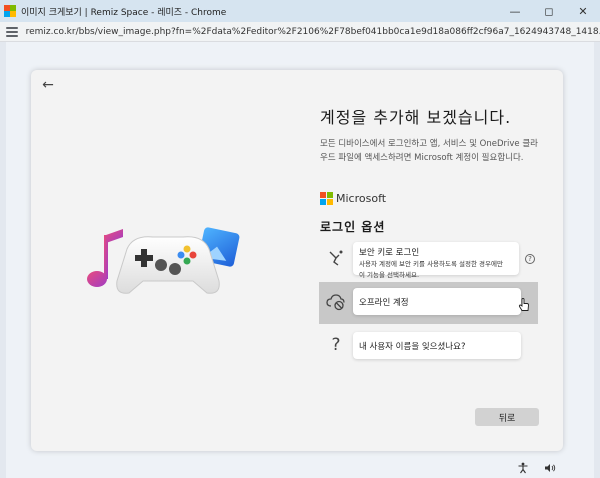 The height and width of the screenshot is (478, 600). What do you see at coordinates (124, 12) in the screenshot?
I see `window-title: 이미지 크게보기 | Remiz Space - 레미즈 - Chrome` at bounding box center [124, 12].